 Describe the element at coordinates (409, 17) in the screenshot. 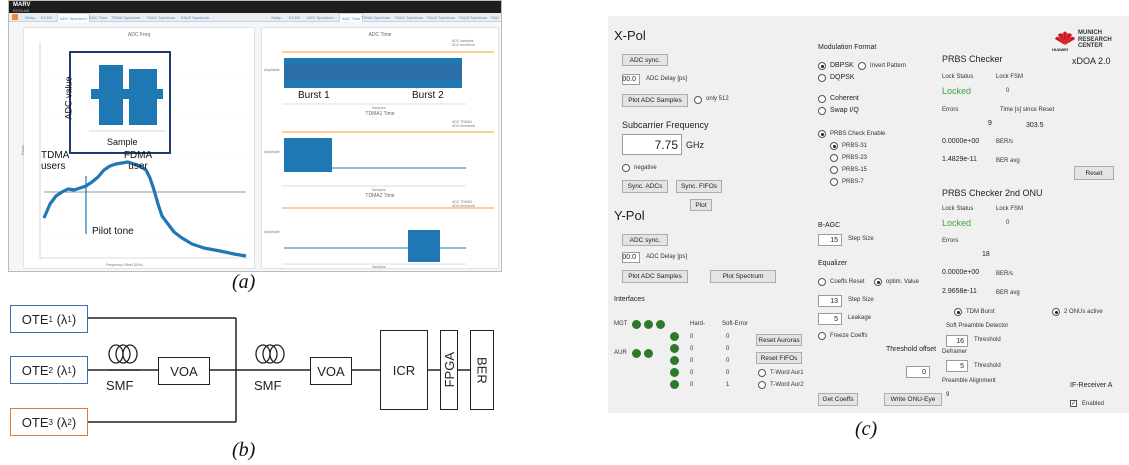

I see `tab-fau1-spectrum-right: FAU1 Spectrum` at that location.